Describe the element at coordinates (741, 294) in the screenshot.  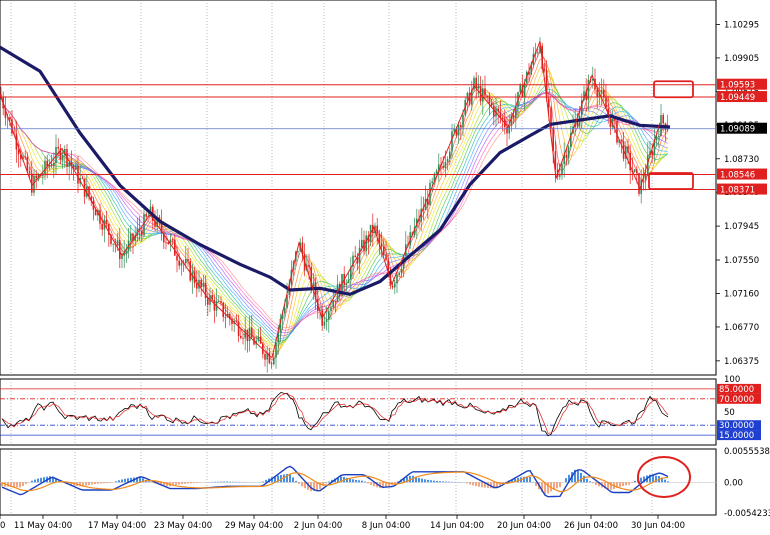
I see `y-tick-label: 1.07160` at that location.